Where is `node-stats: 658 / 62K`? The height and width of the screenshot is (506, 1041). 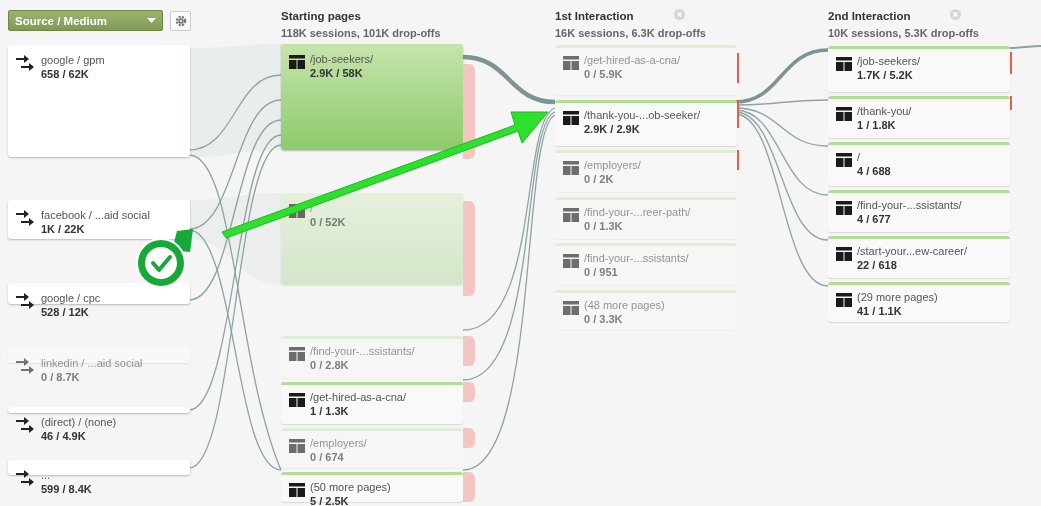
node-stats: 658 / 62K is located at coordinates (65, 74).